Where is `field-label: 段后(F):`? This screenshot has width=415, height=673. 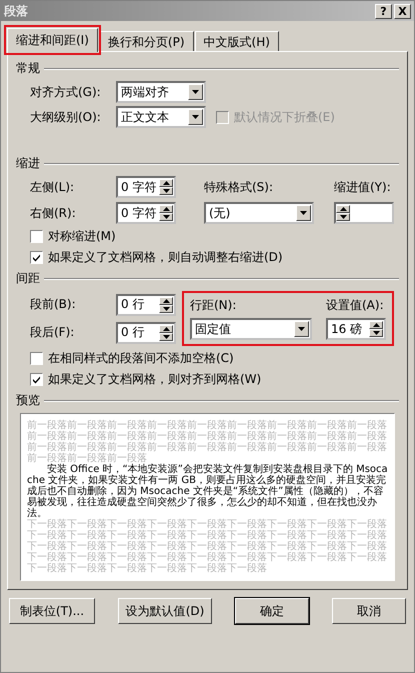
field-label: 段后(F): is located at coordinates (53, 332).